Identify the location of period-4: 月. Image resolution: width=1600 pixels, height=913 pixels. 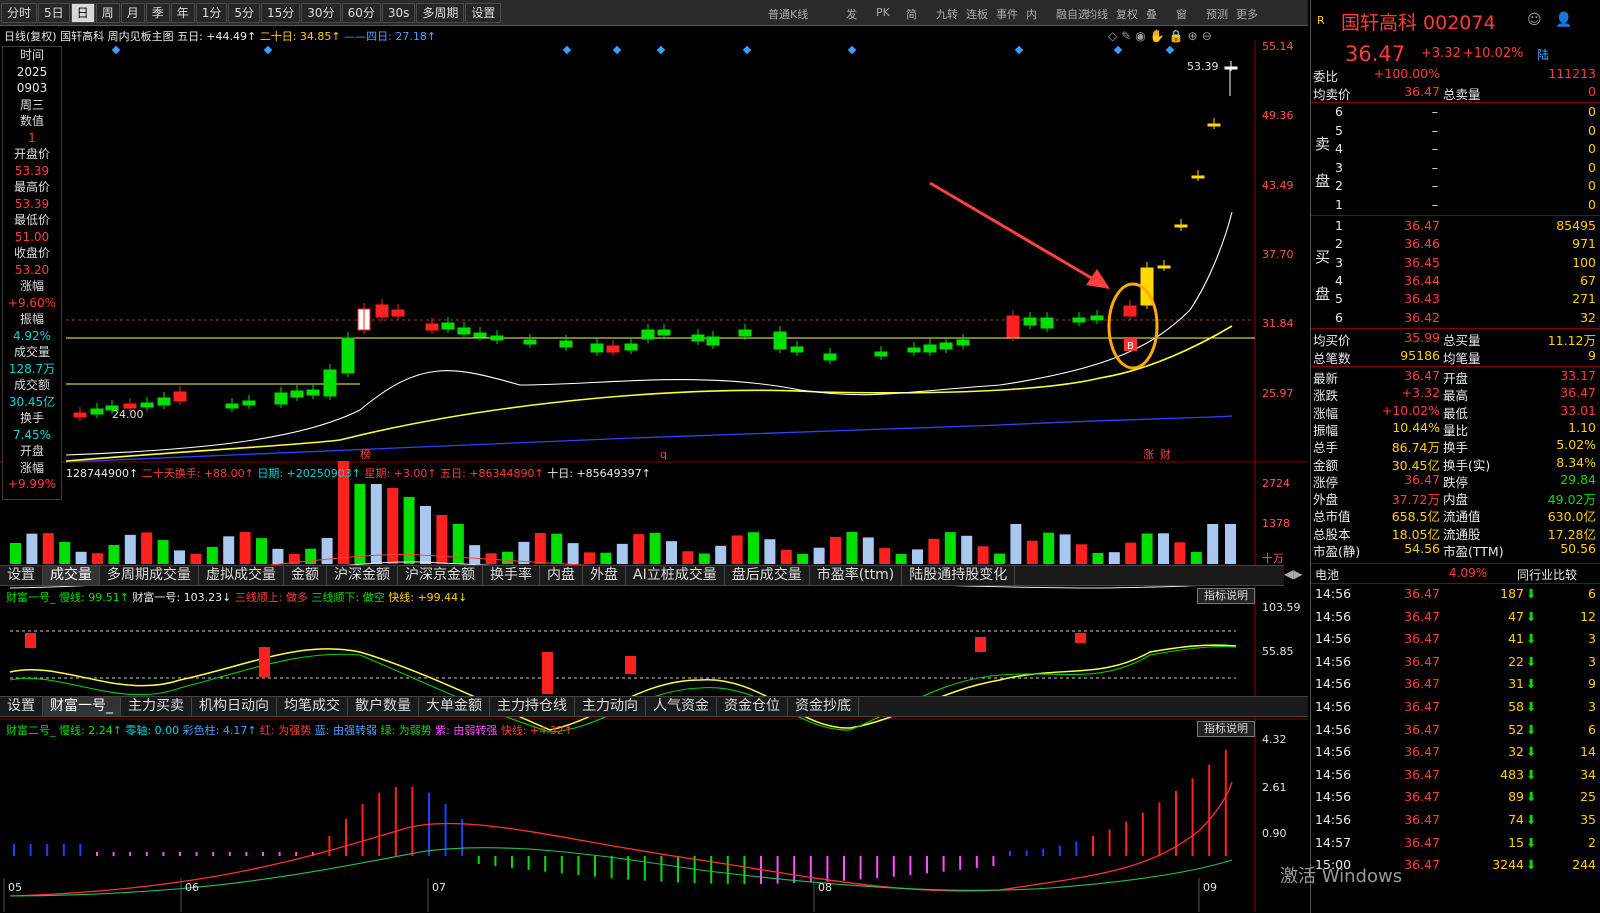
(132, 12).